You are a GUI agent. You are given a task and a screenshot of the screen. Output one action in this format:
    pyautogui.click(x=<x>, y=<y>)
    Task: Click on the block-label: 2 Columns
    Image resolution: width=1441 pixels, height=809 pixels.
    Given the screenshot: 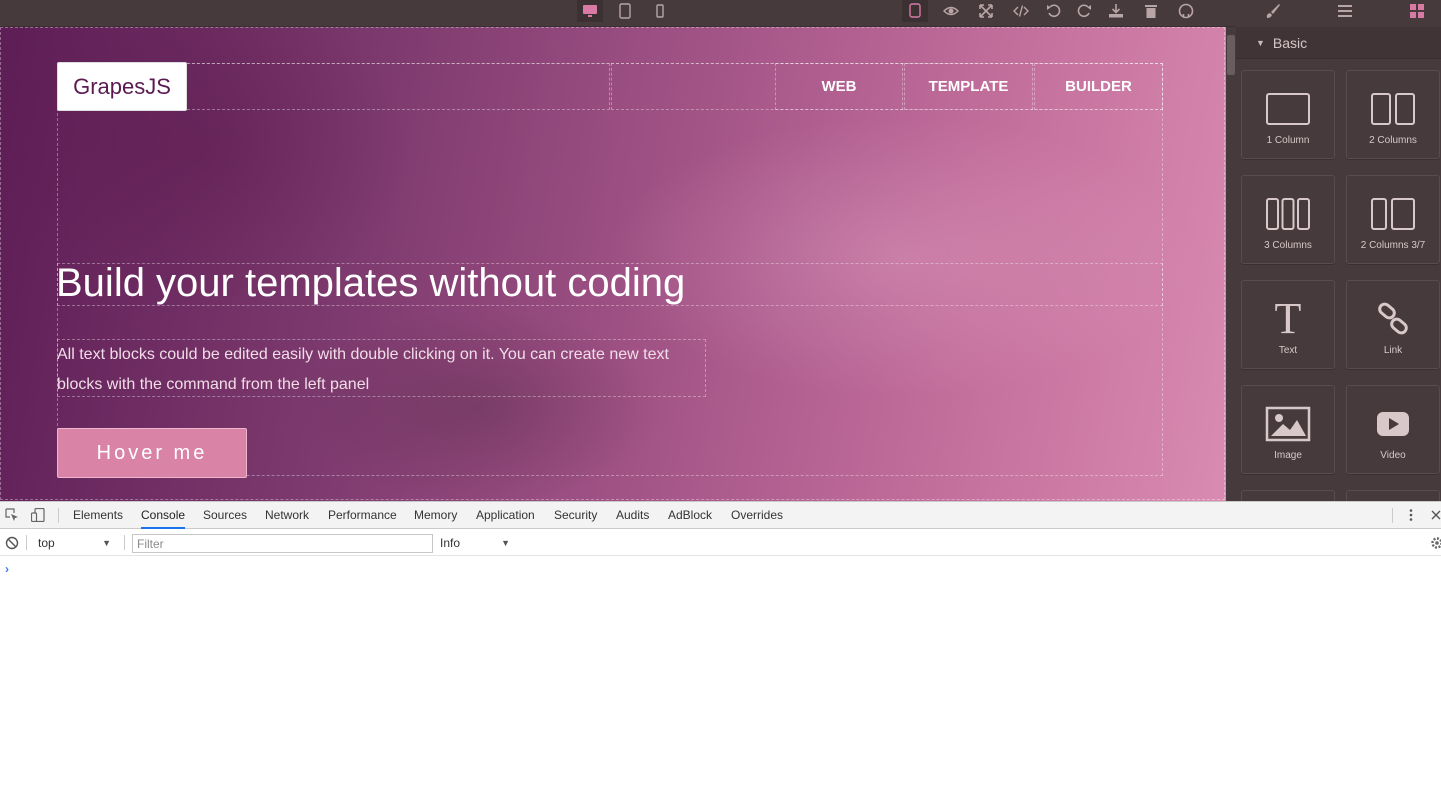 What is the action you would take?
    pyautogui.click(x=1393, y=140)
    